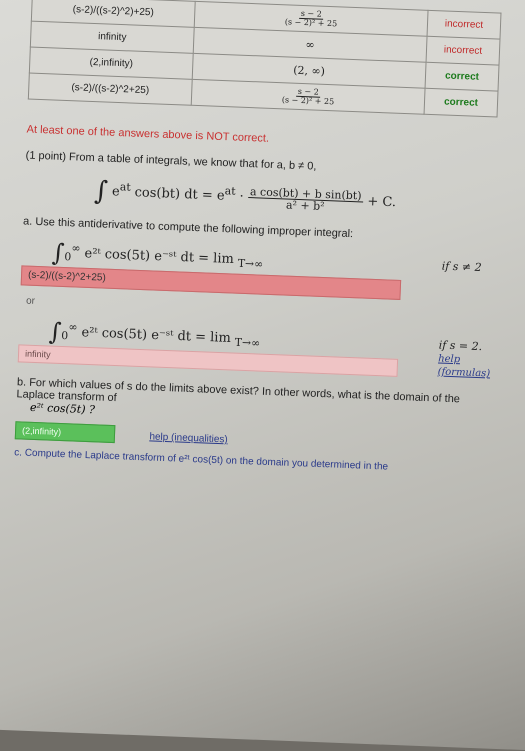 Image resolution: width=525 pixels, height=751 pixels. Describe the element at coordinates (310, 45) in the screenshot. I see `preview-text: ∞` at that location.